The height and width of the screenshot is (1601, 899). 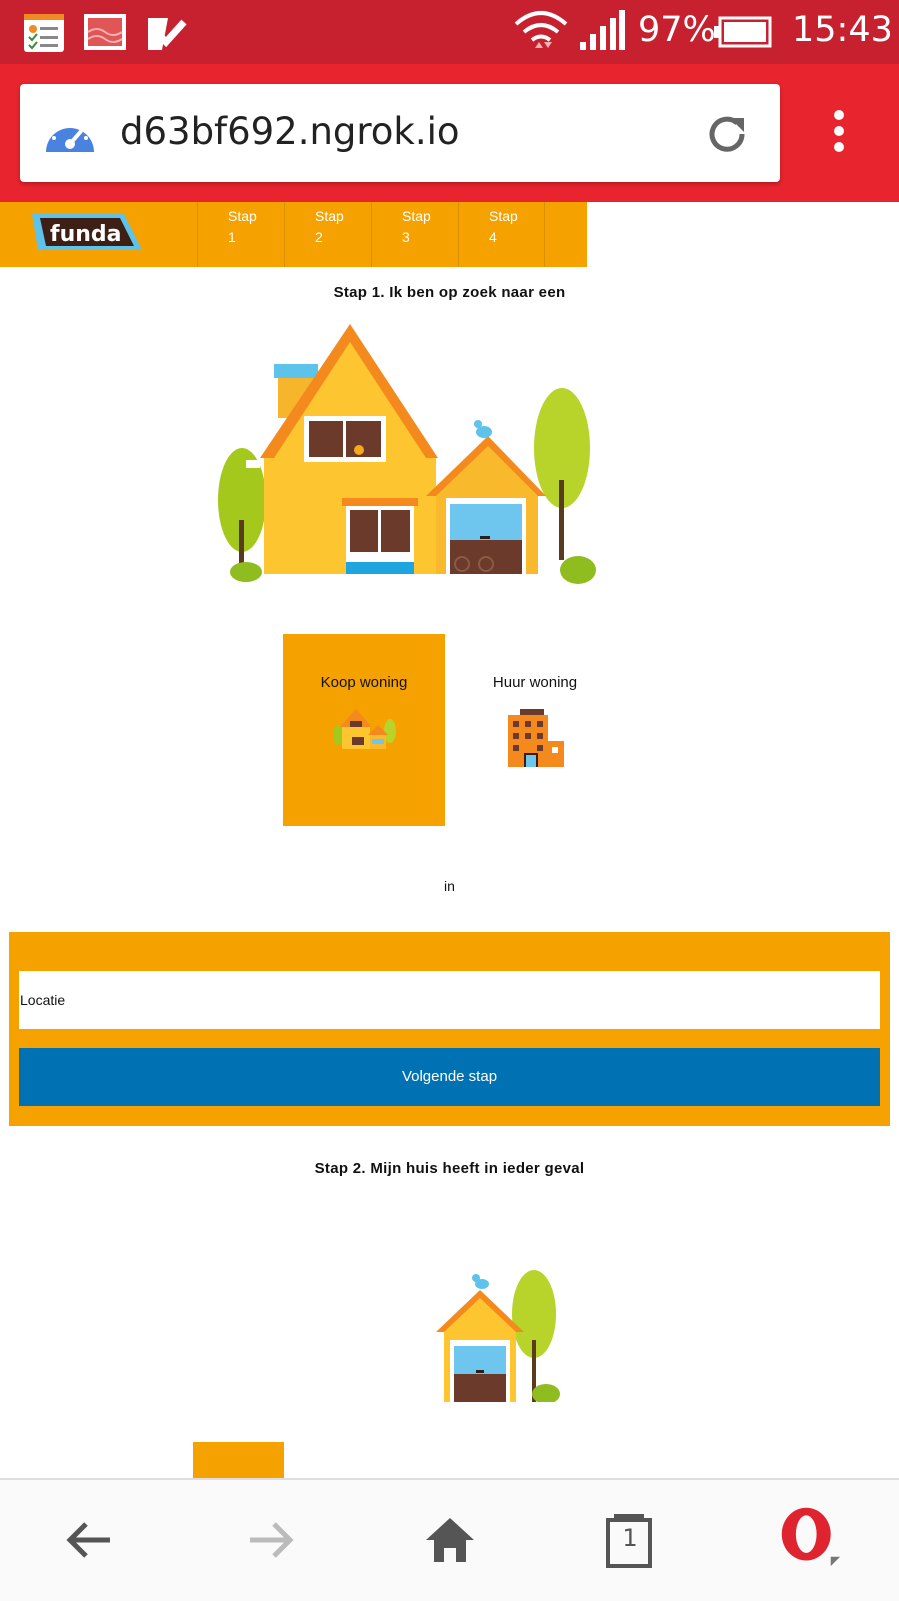 I want to click on step-tab-number: 4, so click(x=493, y=237).